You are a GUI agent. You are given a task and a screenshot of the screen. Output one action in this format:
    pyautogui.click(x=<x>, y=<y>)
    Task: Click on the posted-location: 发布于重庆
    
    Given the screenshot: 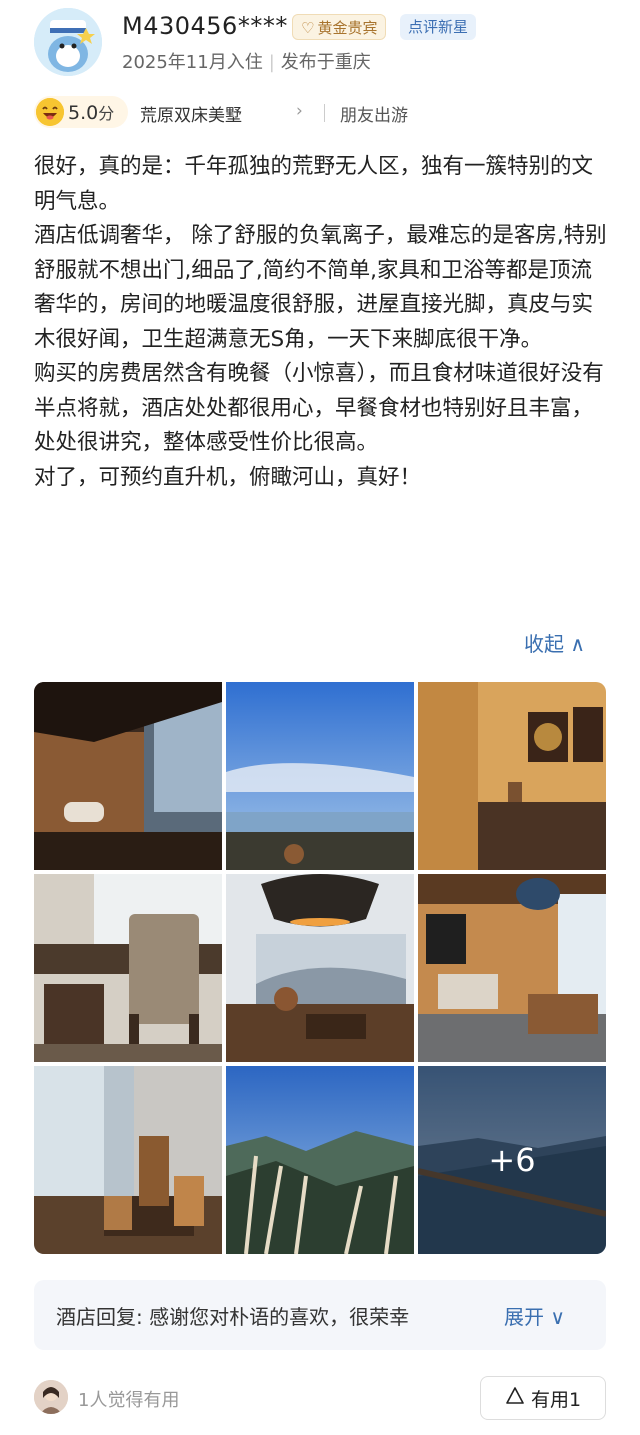 What is the action you would take?
    pyautogui.click(x=325, y=62)
    